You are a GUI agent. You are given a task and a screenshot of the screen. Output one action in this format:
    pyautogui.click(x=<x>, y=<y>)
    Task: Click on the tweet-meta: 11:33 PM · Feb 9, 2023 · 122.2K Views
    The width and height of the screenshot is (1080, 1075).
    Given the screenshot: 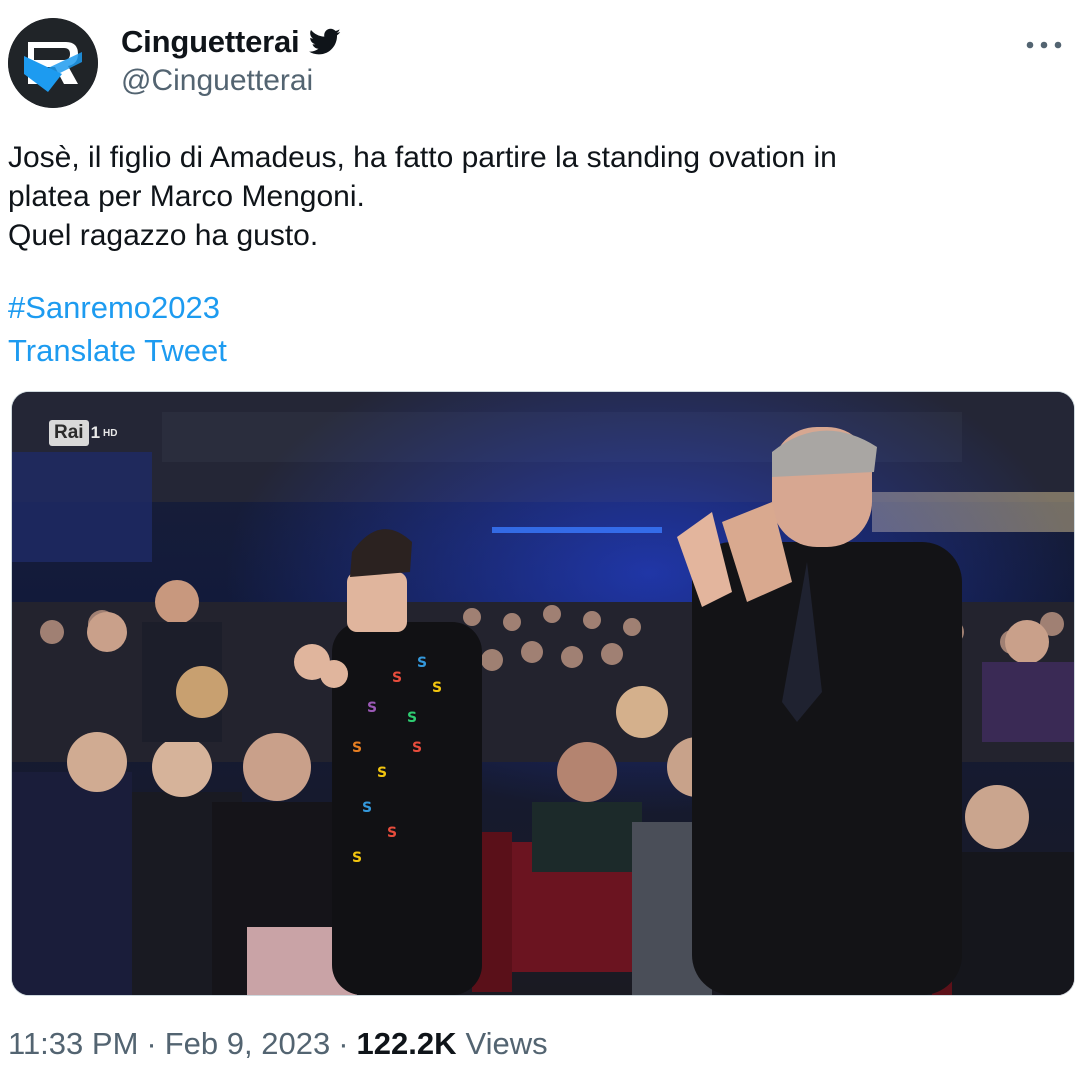 What is the action you would take?
    pyautogui.click(x=278, y=1044)
    